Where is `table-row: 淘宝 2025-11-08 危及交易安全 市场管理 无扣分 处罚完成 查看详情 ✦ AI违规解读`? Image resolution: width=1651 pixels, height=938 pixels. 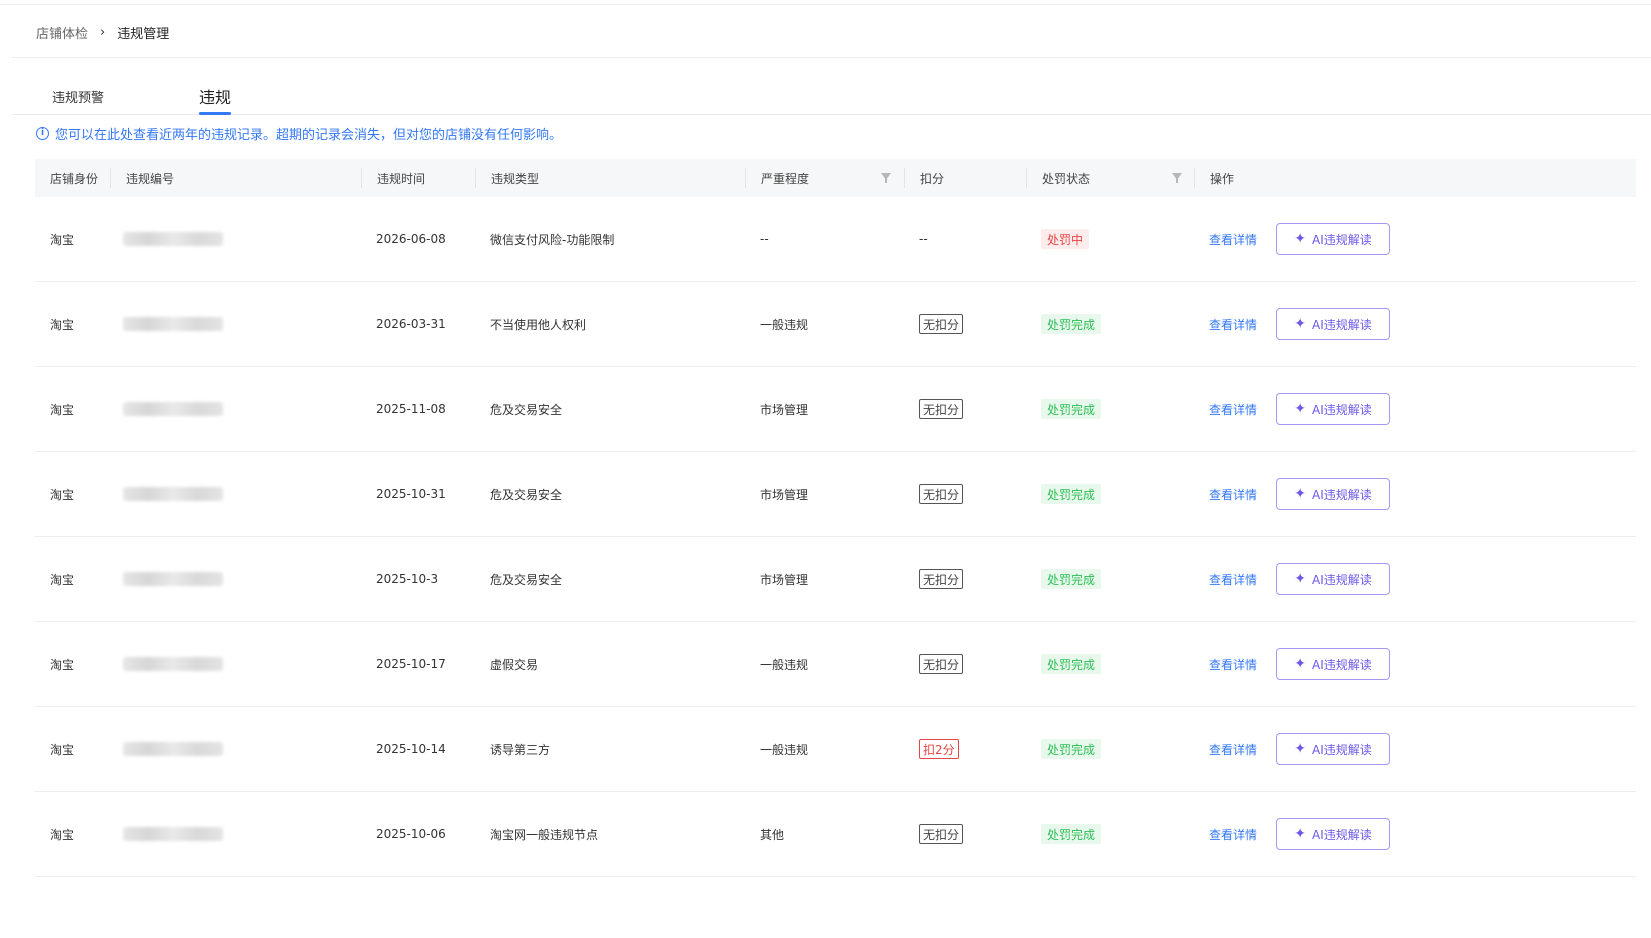
table-row: 淘宝 2025-11-08 危及交易安全 市场管理 无扣分 处罚完成 查看详情 ✦ AI违规解读 is located at coordinates (835, 409).